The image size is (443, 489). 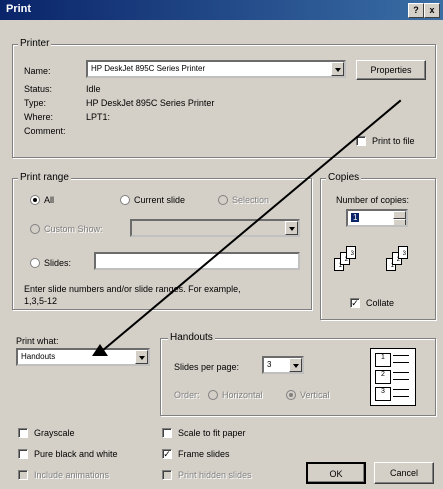 What do you see at coordinates (38, 356) in the screenshot?
I see `print-what-value: Handouts` at bounding box center [38, 356].